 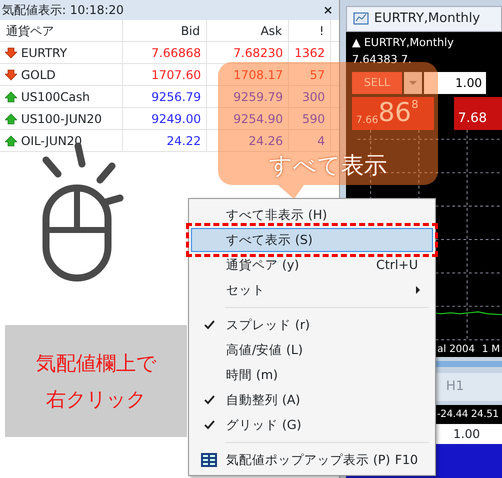 What do you see at coordinates (413, 460) in the screenshot?
I see `shortcut-key: F10` at bounding box center [413, 460].